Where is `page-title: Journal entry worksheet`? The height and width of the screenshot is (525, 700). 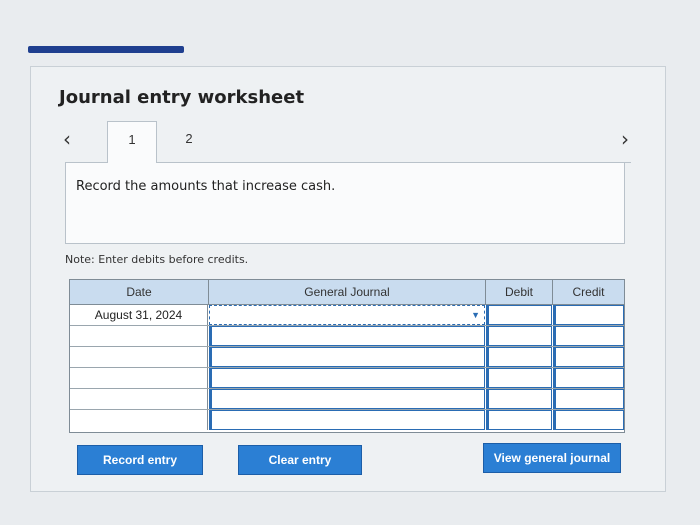 page-title: Journal entry worksheet is located at coordinates (182, 97).